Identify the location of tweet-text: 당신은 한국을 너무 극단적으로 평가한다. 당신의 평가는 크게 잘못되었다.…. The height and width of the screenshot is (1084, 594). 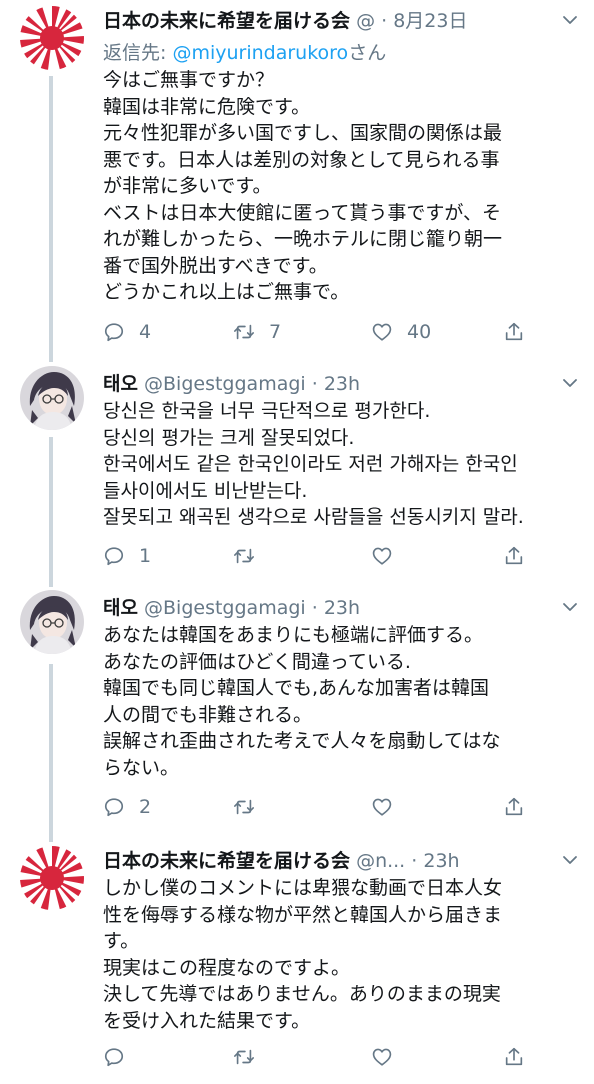
(338, 464).